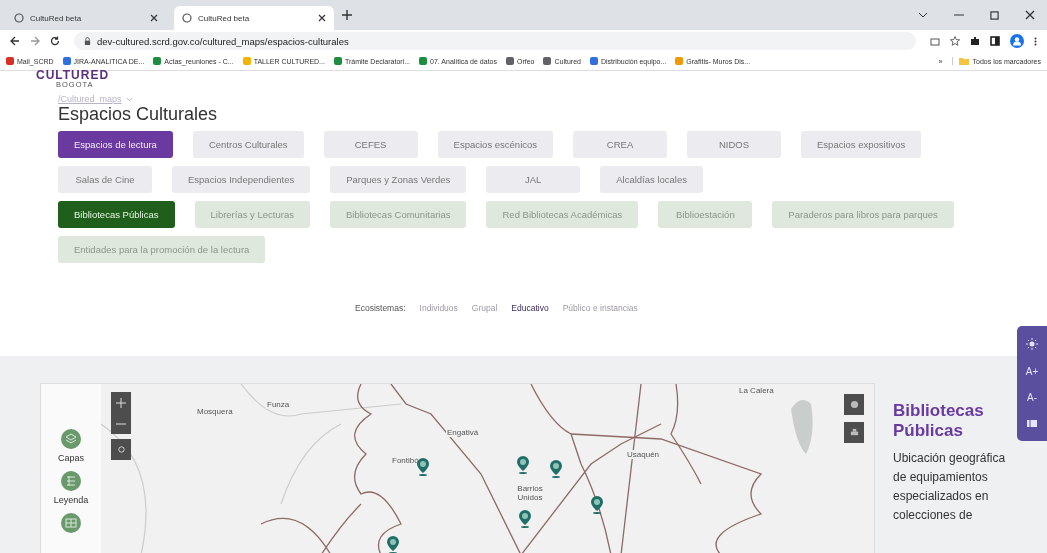 The image size is (1047, 553). Describe the element at coordinates (71, 439) in the screenshot. I see `layers-icon` at that location.